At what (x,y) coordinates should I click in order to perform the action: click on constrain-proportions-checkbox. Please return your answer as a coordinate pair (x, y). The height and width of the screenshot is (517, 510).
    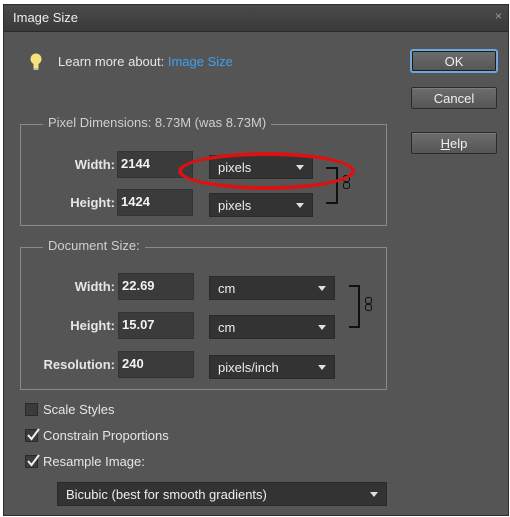
    Looking at the image, I should click on (32, 435).